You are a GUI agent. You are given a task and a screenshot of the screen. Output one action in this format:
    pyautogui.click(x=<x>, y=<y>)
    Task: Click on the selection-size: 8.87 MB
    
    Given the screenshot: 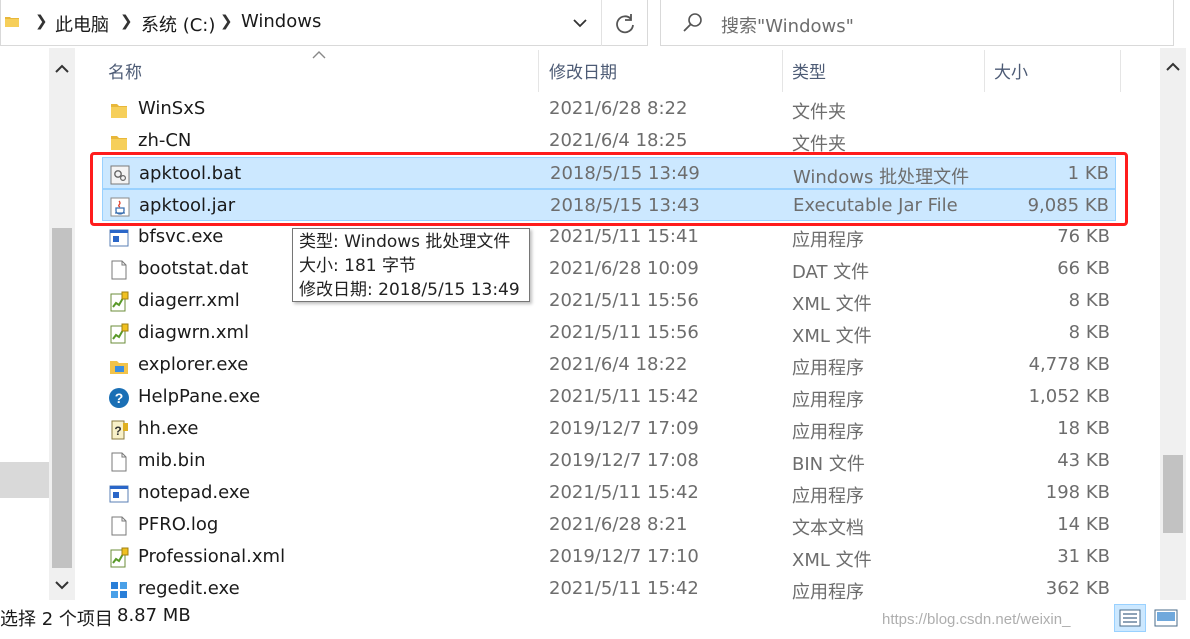 What is the action you would take?
    pyautogui.click(x=154, y=615)
    